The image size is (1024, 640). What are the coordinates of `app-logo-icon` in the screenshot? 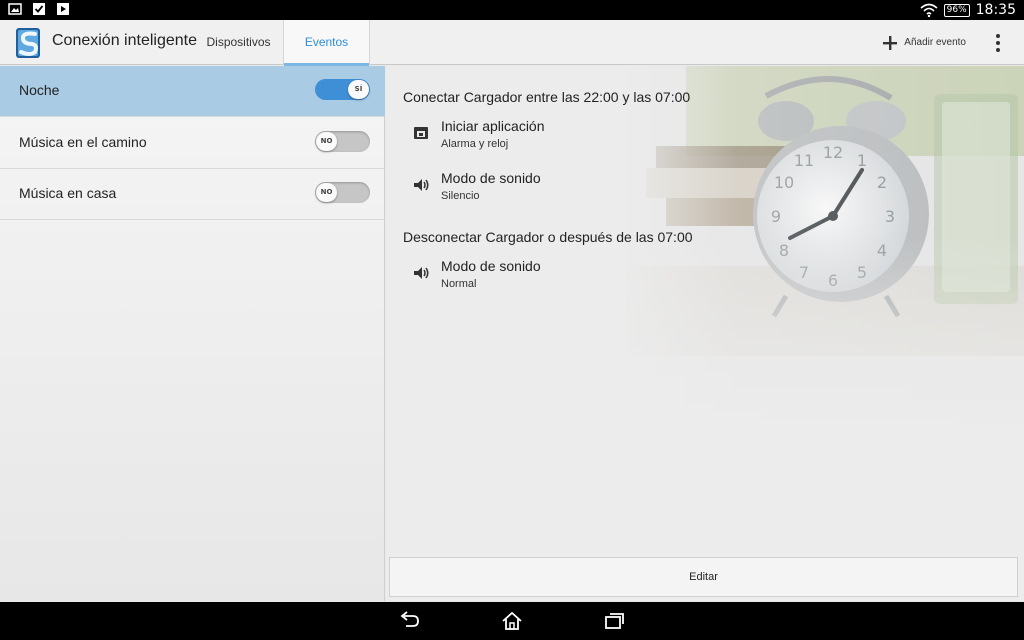 It's located at (29, 43).